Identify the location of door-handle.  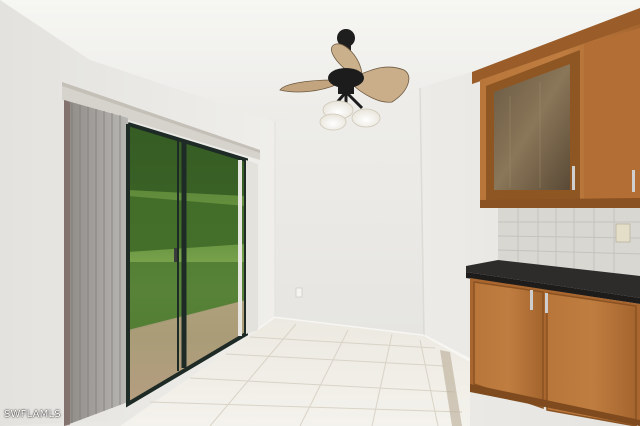
(175, 255).